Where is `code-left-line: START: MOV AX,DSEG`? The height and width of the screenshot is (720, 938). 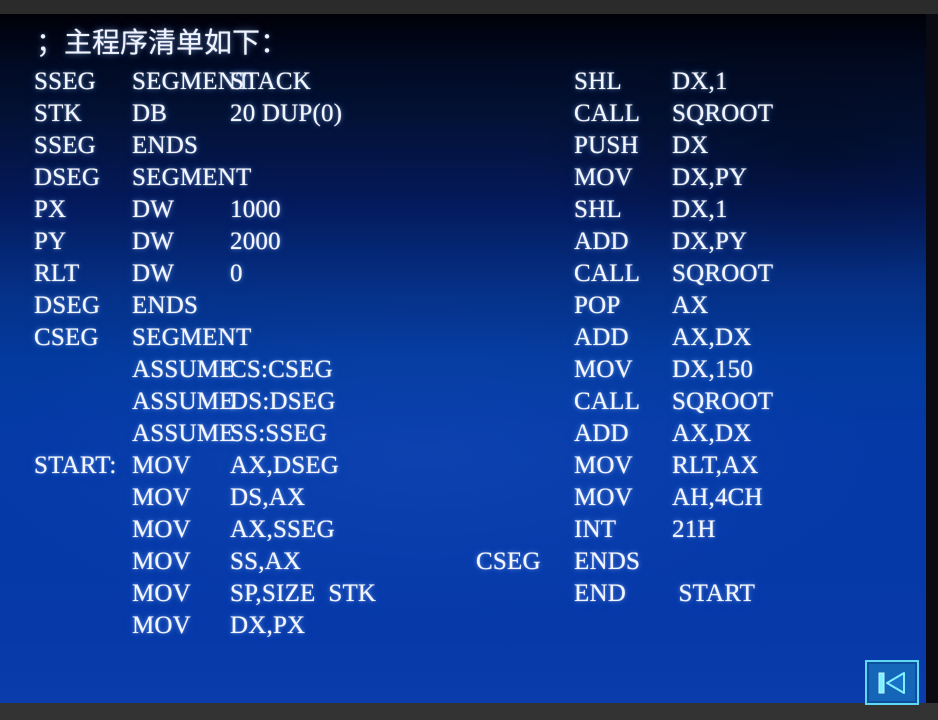 code-left-line: START: MOV AX,DSEG is located at coordinates (205, 466).